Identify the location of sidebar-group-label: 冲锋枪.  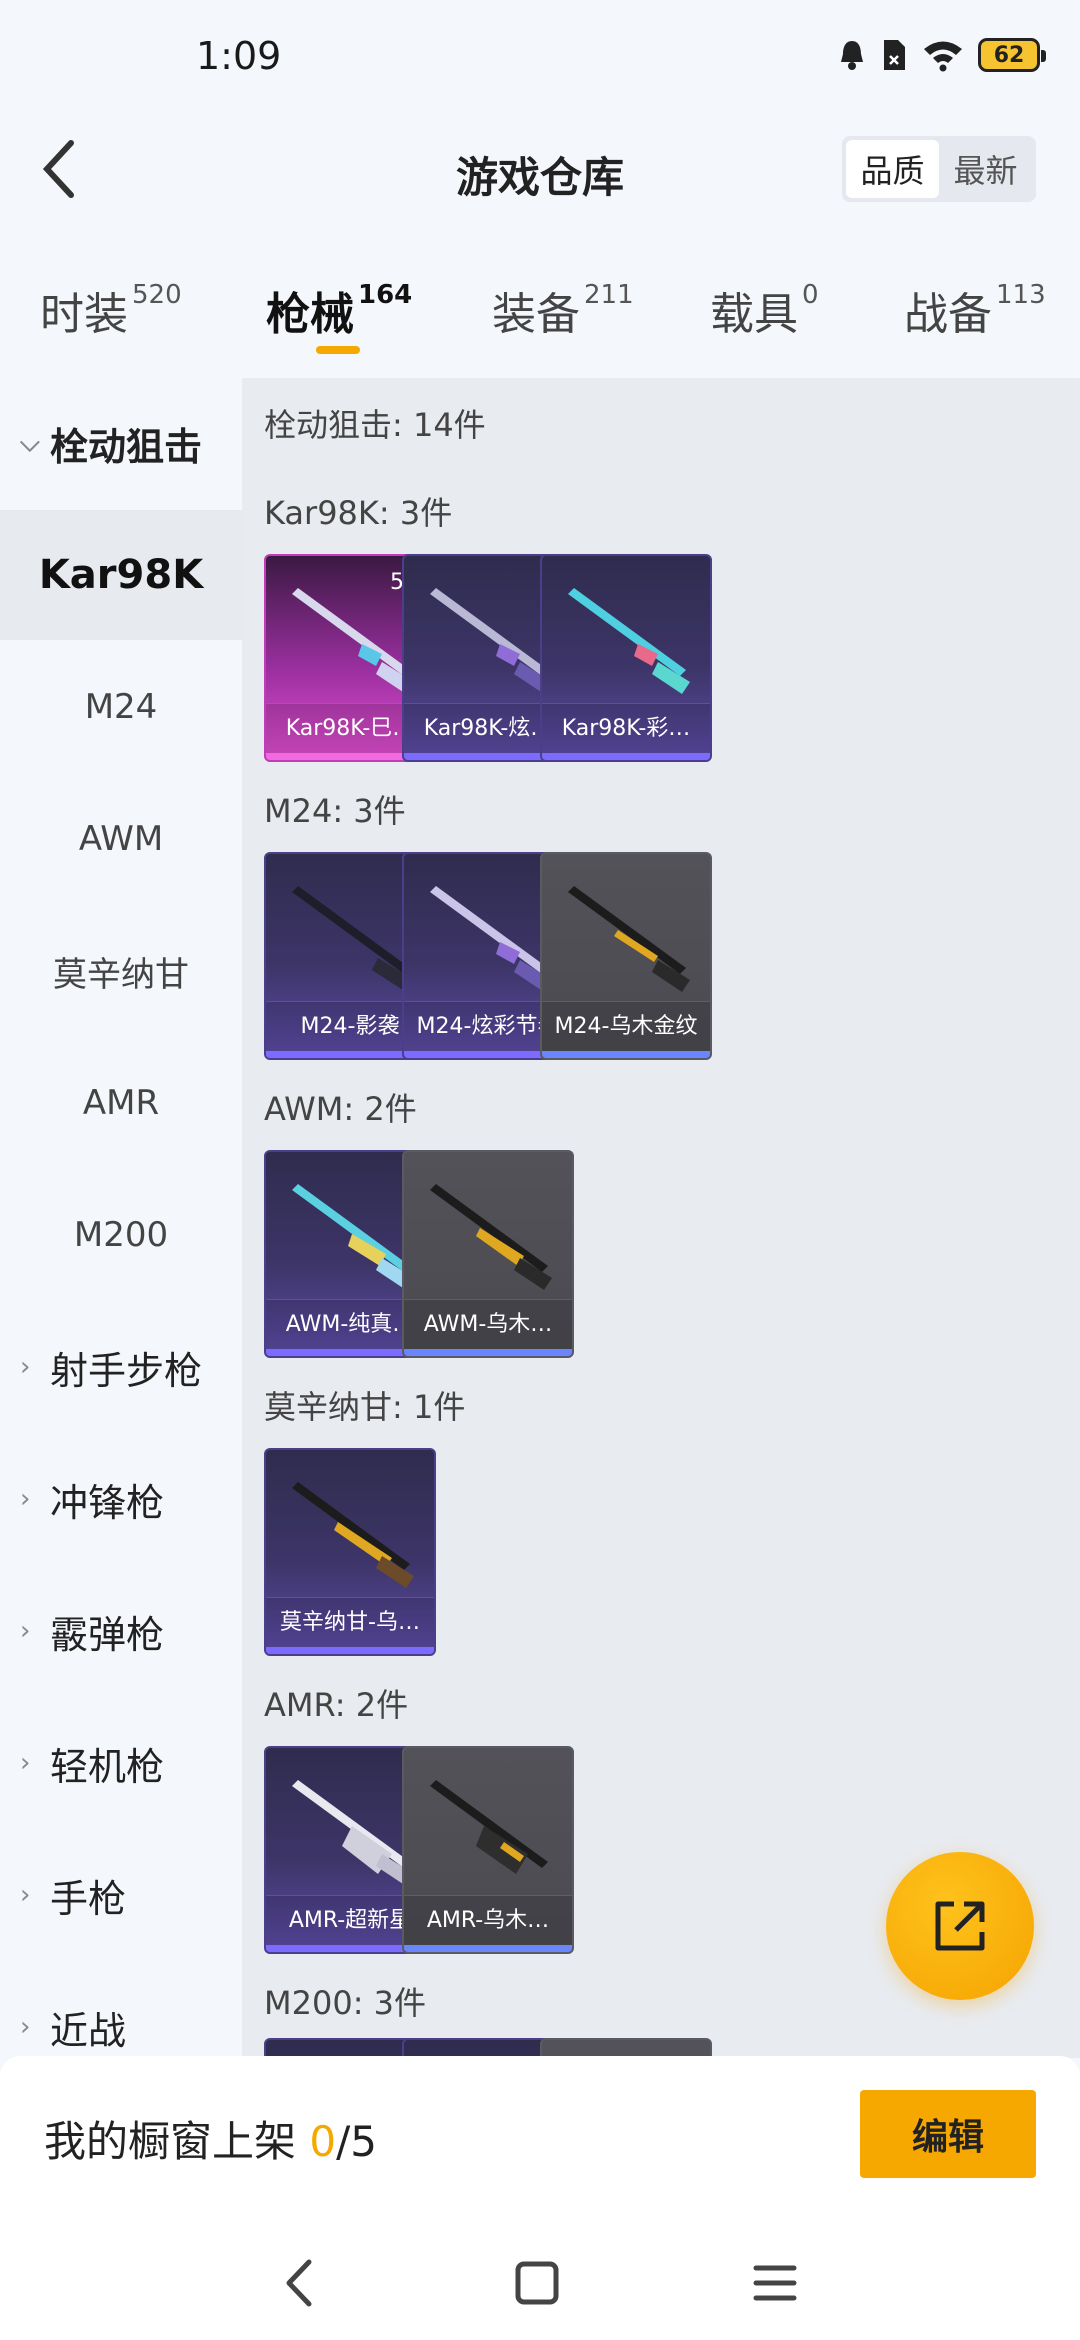
(107, 1502).